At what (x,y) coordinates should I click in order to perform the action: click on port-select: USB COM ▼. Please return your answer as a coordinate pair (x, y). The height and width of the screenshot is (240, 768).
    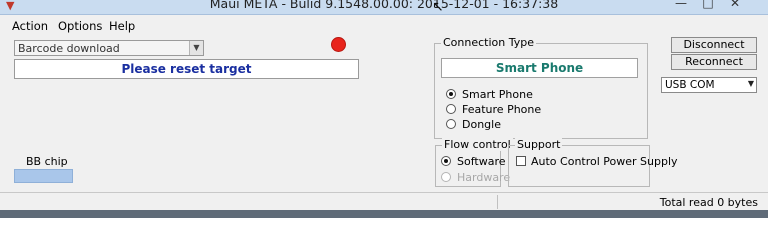
    Looking at the image, I should click on (709, 85).